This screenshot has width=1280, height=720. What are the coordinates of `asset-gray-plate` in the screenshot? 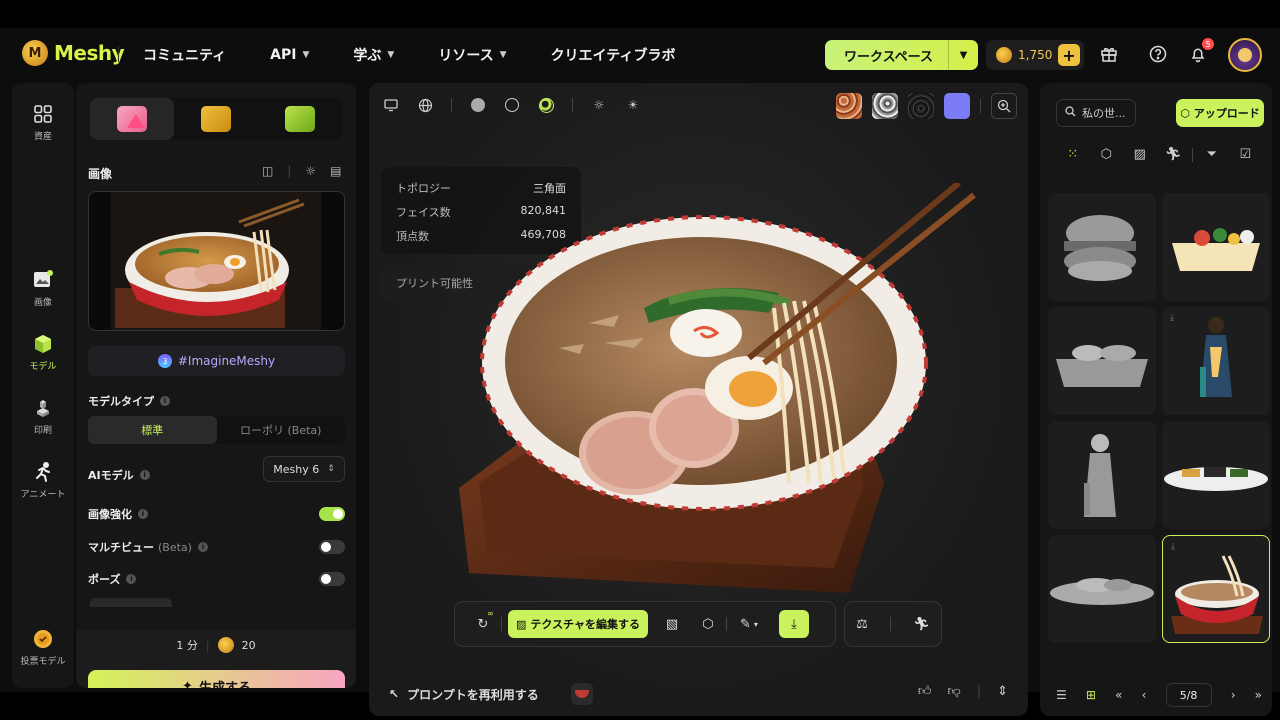 It's located at (1102, 589).